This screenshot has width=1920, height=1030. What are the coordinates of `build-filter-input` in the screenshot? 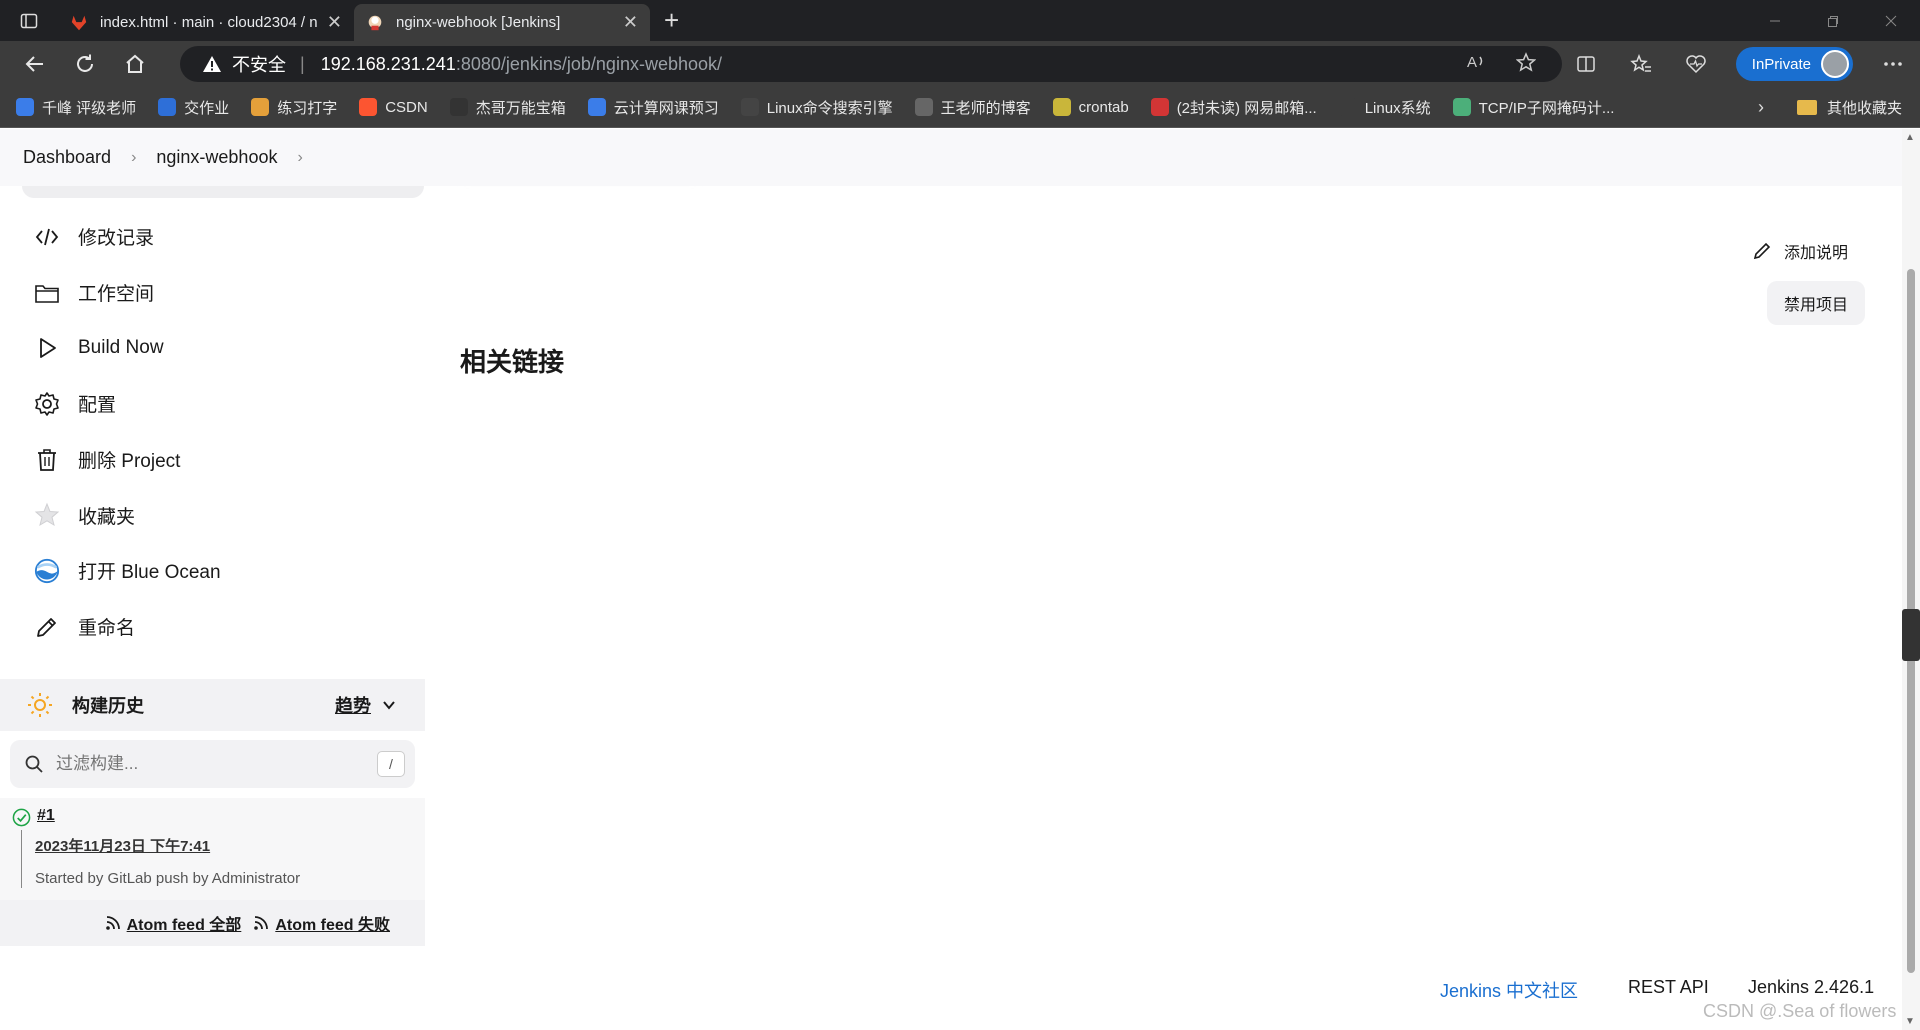 It's located at (216, 764).